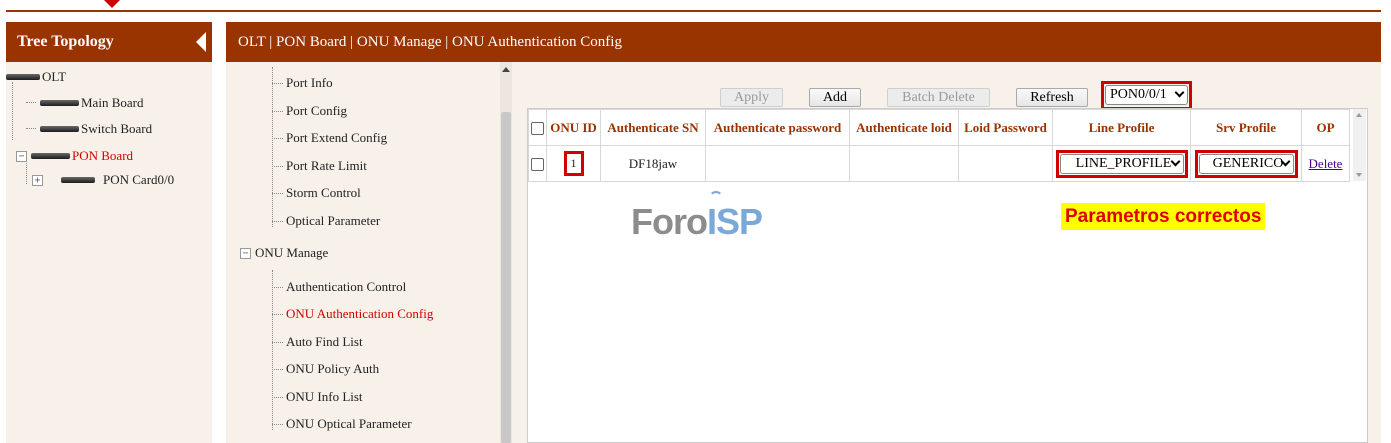  I want to click on menu-group-onu-manage: − ONU Manage, so click(284, 253).